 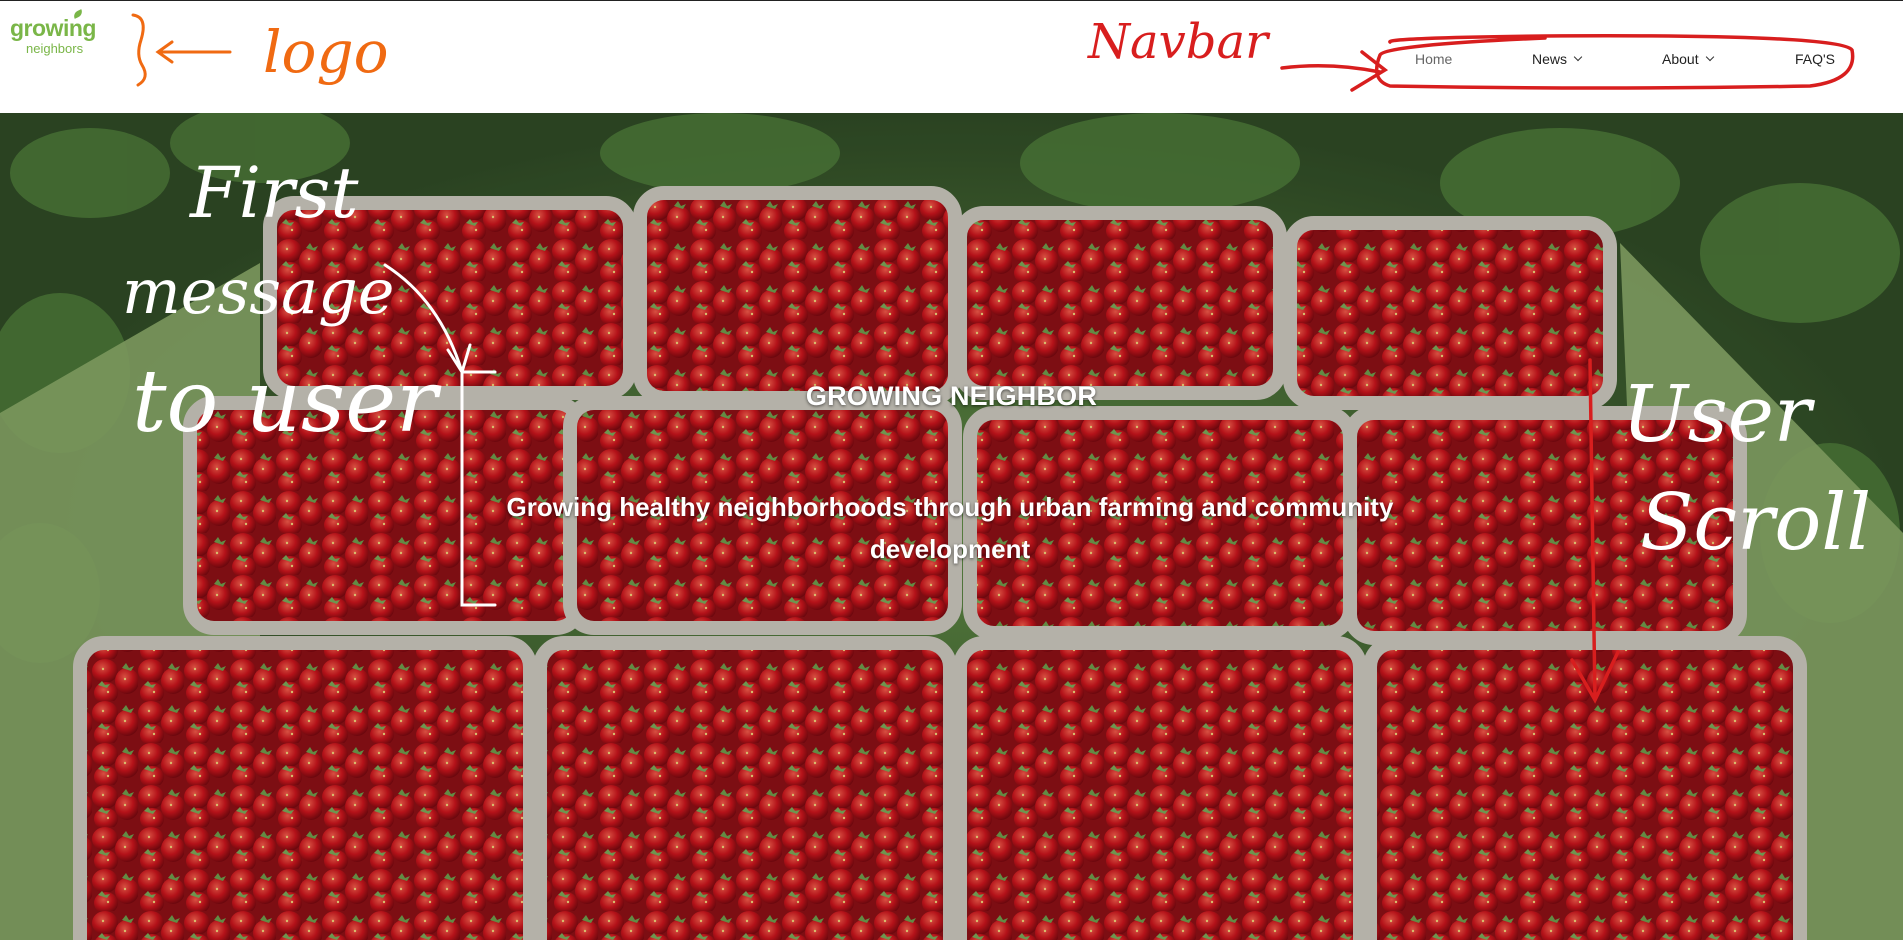 What do you see at coordinates (258, 291) in the screenshot?
I see `annotation-first-line2: message` at bounding box center [258, 291].